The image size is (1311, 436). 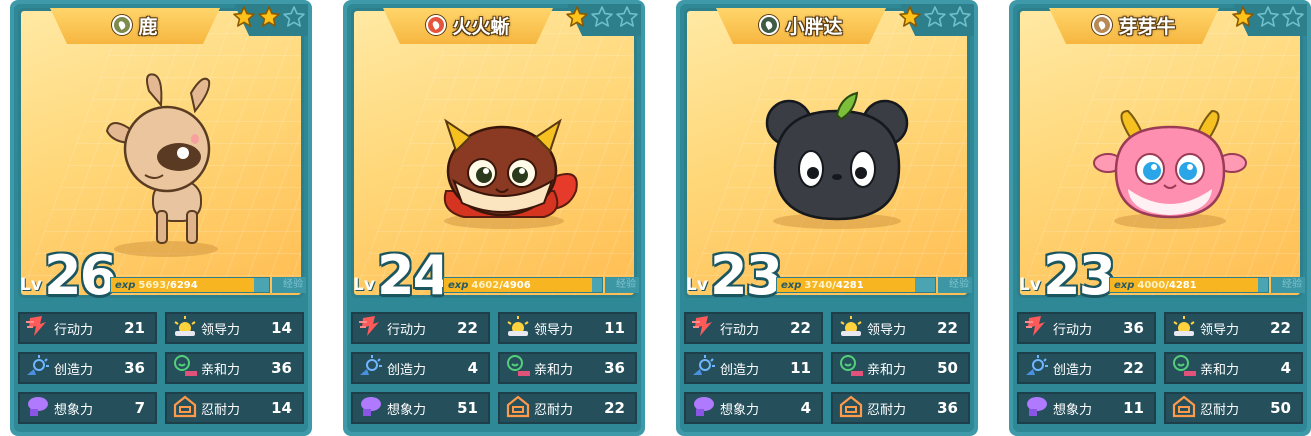 I want to click on fire-element-icon, so click(x=436, y=25).